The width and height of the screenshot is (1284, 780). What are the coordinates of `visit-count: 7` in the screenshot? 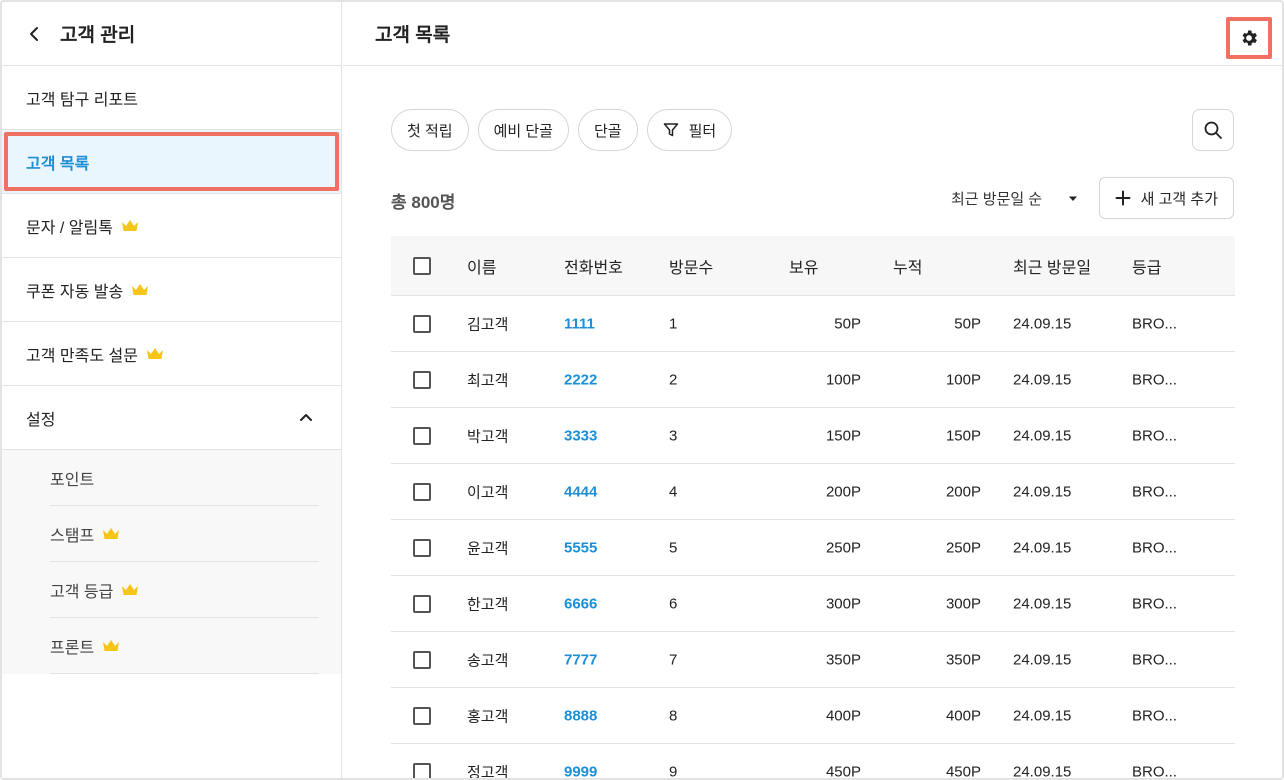 It's located at (673, 659).